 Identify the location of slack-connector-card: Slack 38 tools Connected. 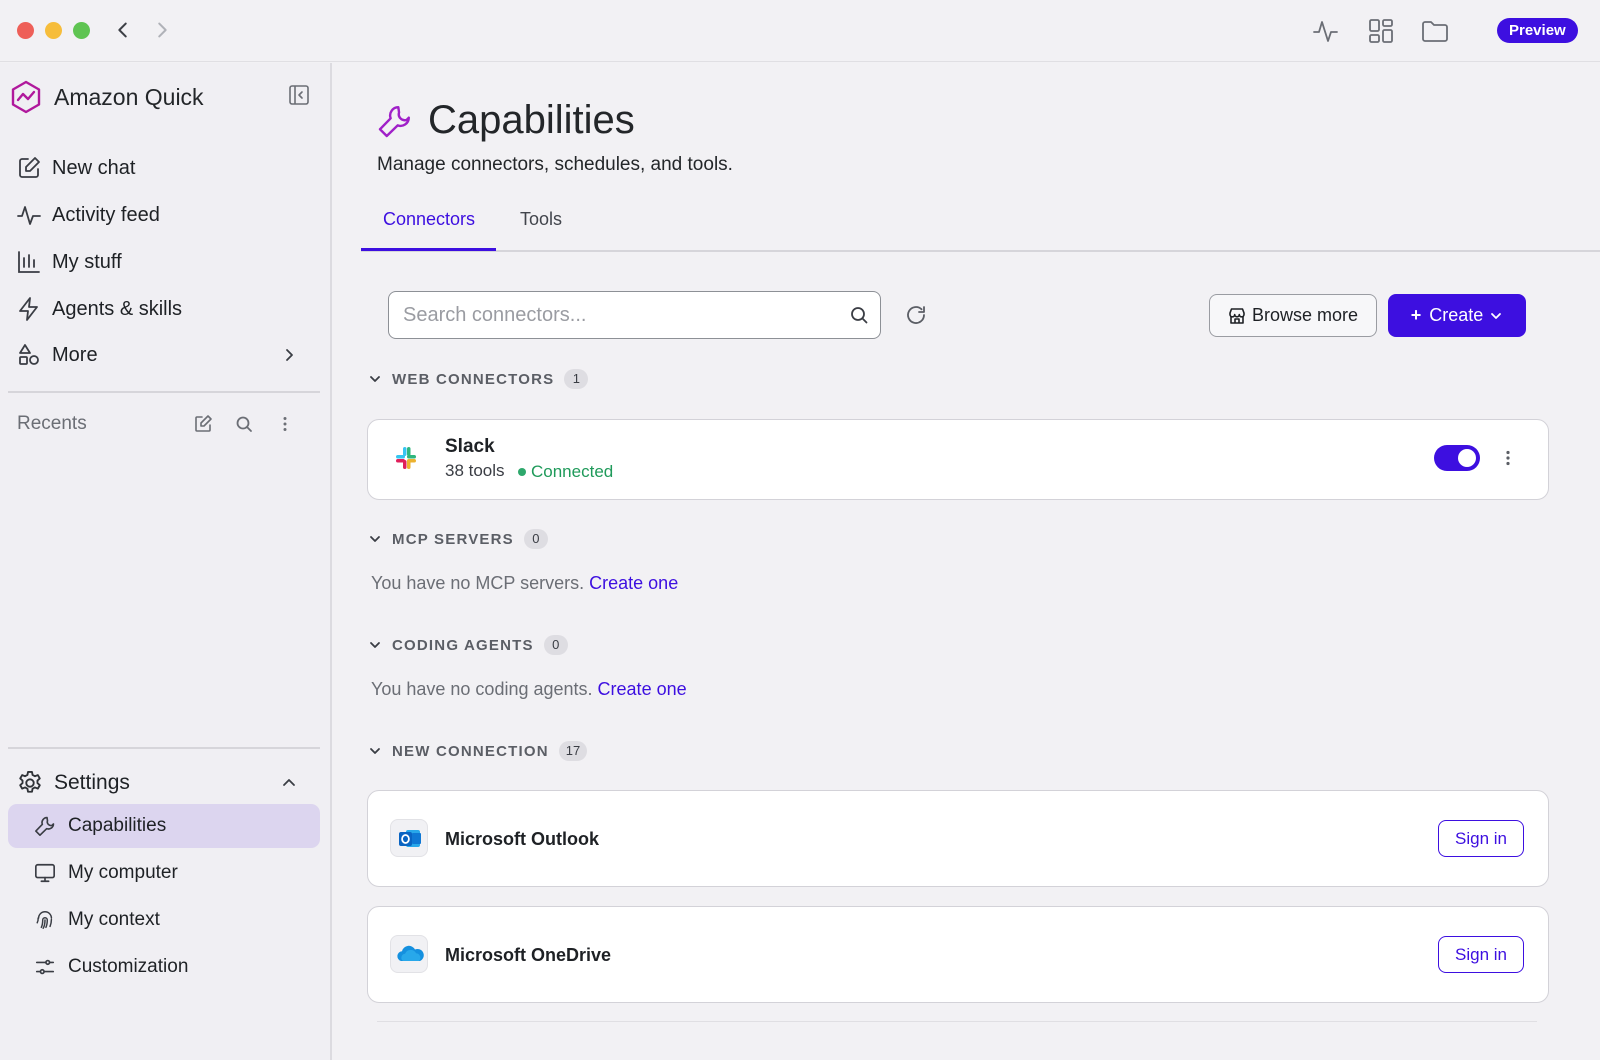
(958, 459).